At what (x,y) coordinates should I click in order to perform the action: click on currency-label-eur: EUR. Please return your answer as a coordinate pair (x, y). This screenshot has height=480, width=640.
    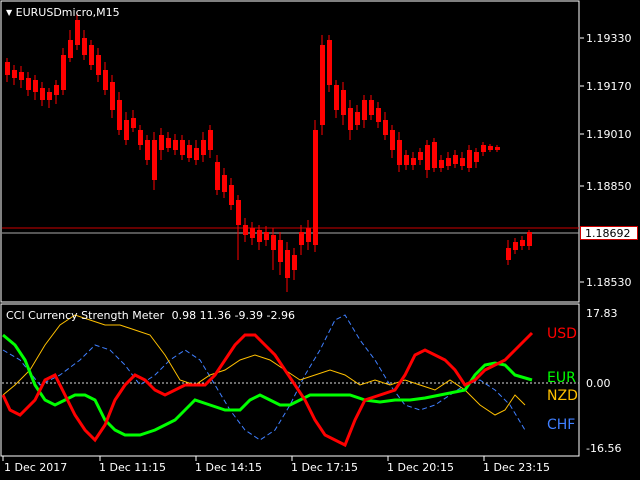
    Looking at the image, I should click on (561, 378).